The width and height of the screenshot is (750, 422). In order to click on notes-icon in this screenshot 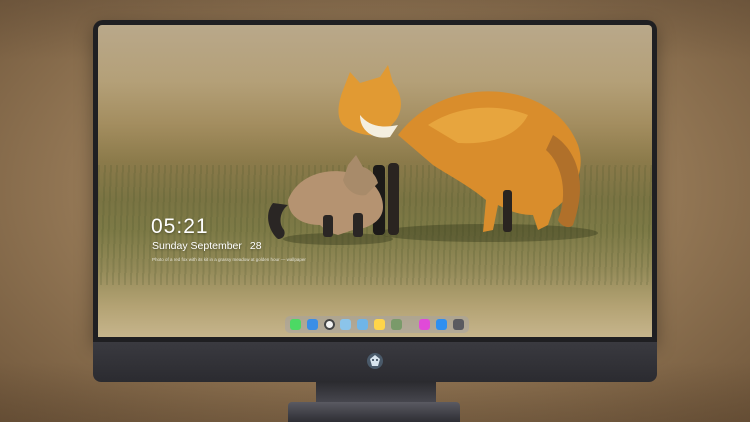, I will do `click(379, 324)`.